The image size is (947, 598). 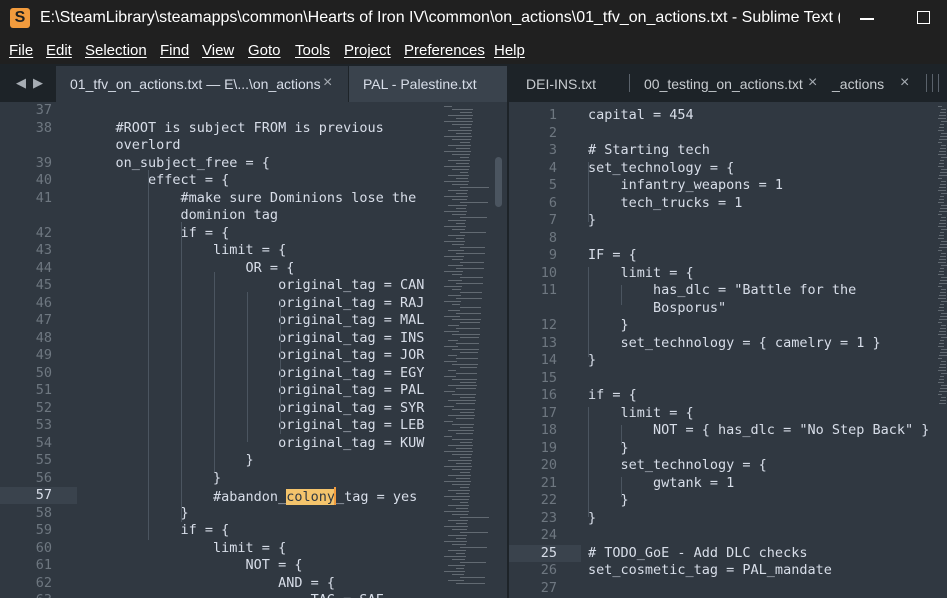 I want to click on menu-edit: Edit, so click(x=59, y=50).